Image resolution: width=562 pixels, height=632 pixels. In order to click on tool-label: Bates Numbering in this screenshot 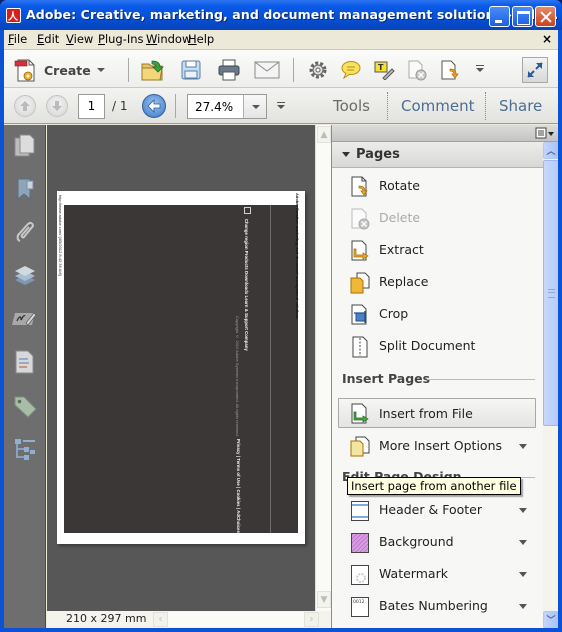, I will do `click(433, 605)`.